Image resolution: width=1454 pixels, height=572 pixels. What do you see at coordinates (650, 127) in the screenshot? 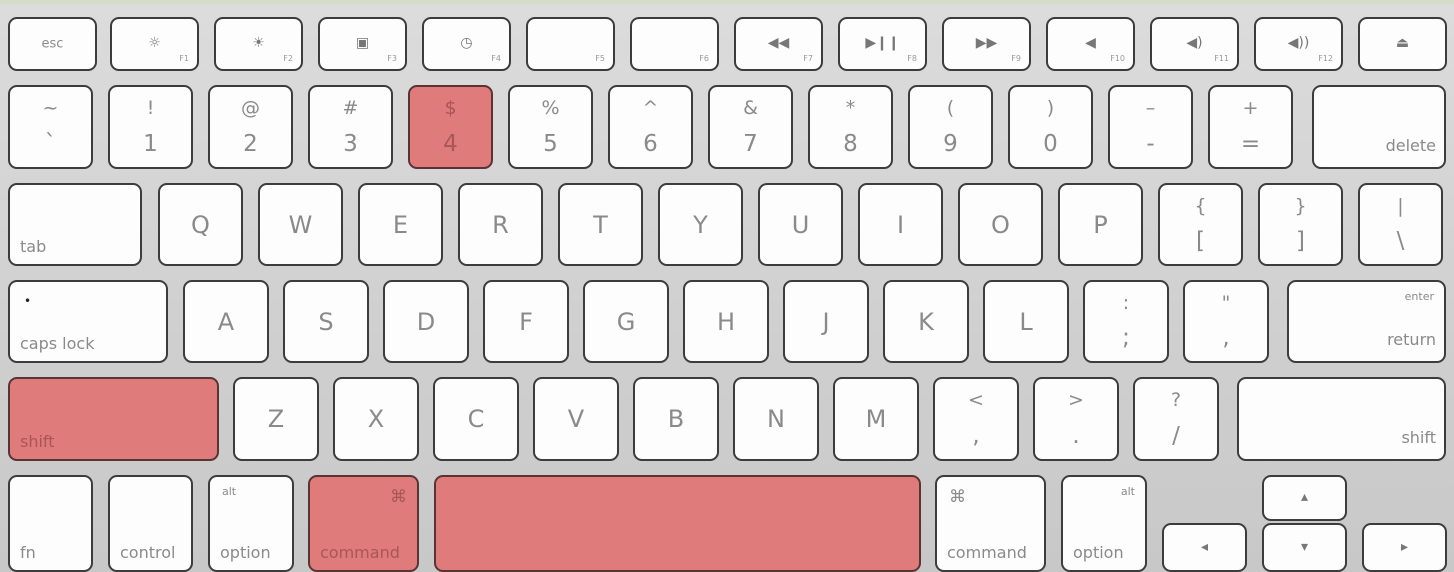
I see `key-6: ^ 6` at bounding box center [650, 127].